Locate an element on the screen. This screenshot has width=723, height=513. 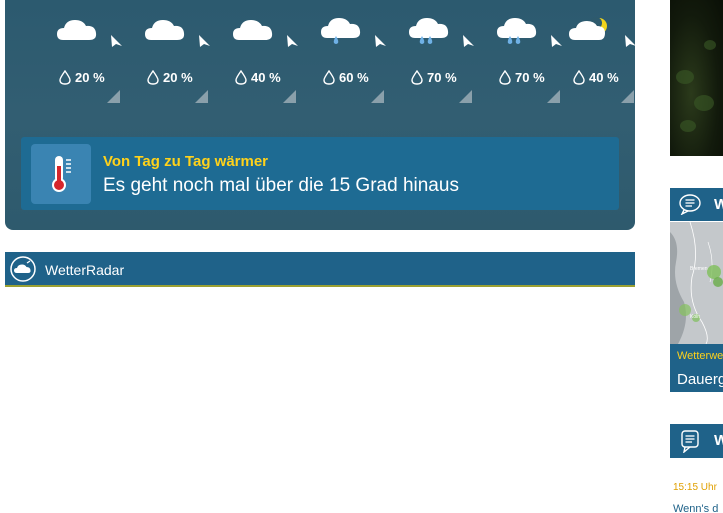
cloud-moon-icon is located at coordinates (588, 28).